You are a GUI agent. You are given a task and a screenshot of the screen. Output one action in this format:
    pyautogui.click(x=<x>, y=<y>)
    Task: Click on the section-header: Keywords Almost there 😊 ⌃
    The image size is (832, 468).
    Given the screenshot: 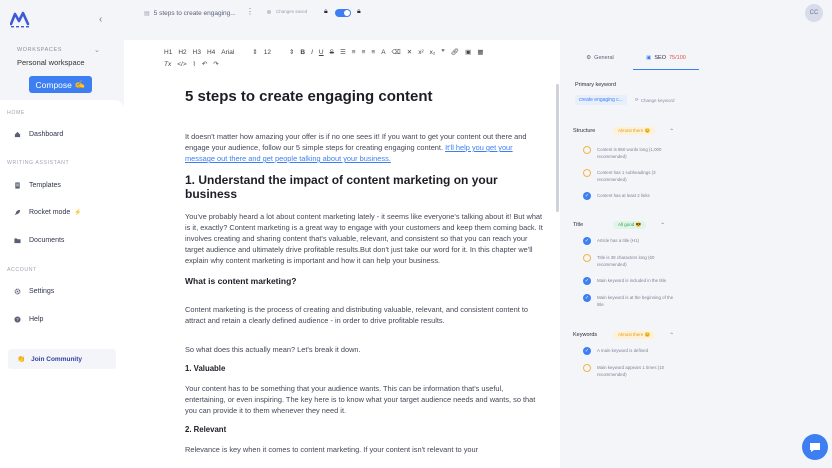 What is the action you would take?
    pyautogui.click(x=633, y=335)
    